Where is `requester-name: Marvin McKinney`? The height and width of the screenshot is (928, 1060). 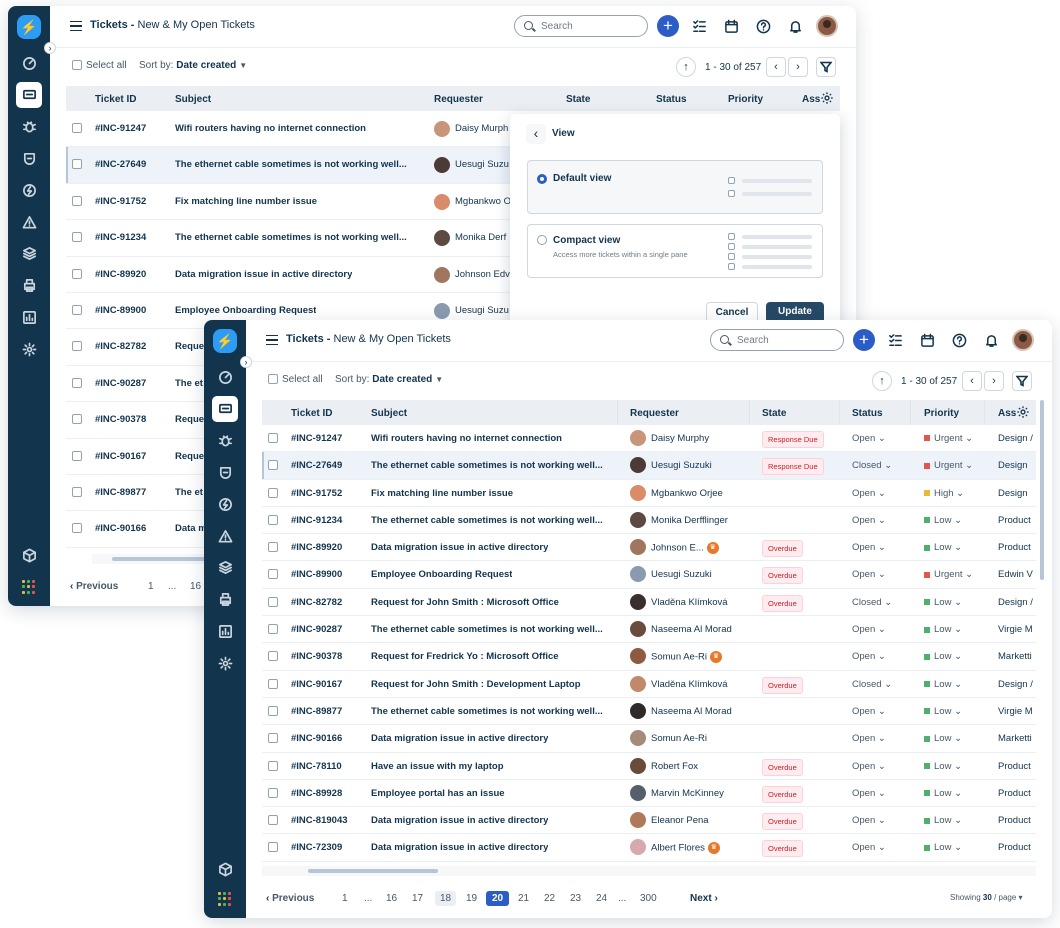
requester-name: Marvin McKinney is located at coordinates (687, 793).